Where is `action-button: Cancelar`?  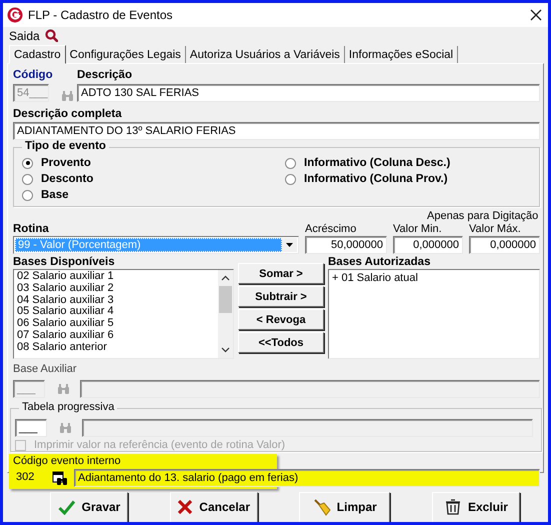
action-button: Cancelar is located at coordinates (214, 507).